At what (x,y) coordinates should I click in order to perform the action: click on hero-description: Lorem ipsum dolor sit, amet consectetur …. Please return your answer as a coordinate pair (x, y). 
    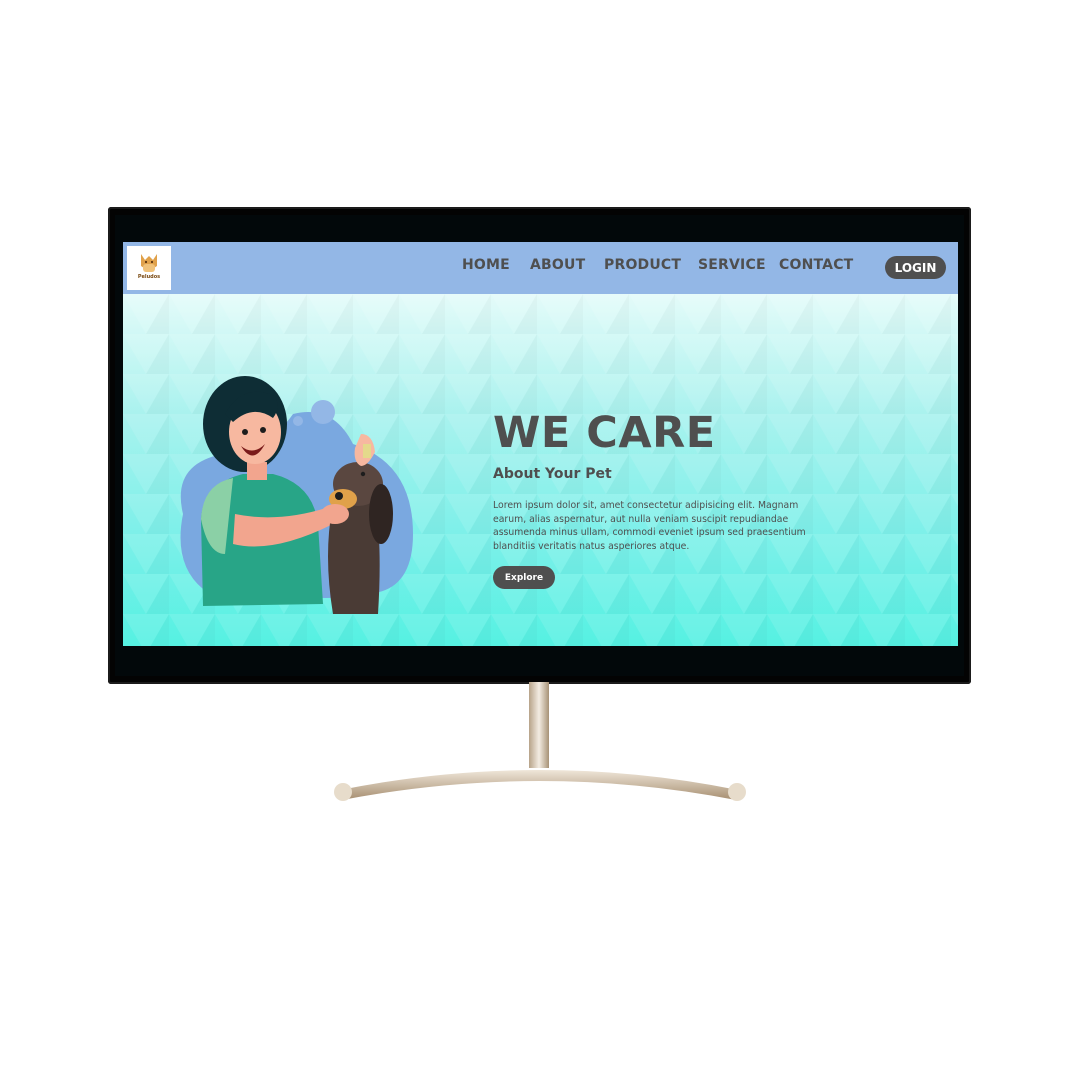
    Looking at the image, I should click on (649, 526).